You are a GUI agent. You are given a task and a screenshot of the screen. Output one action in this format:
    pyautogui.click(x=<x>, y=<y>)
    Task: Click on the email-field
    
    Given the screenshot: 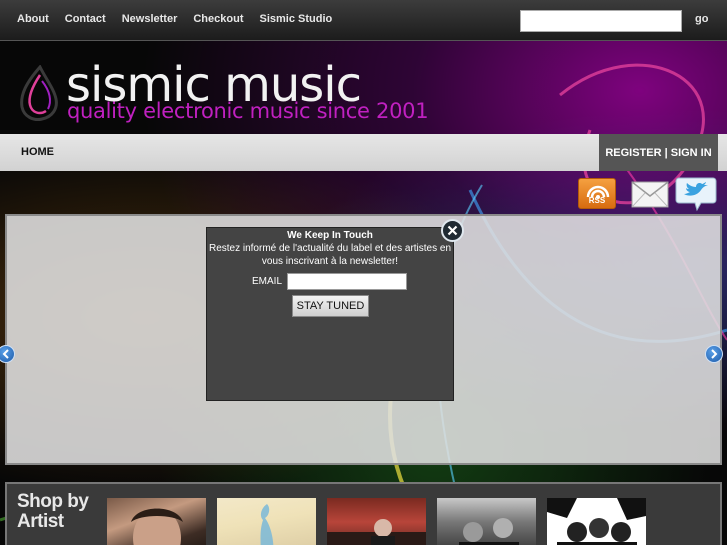 What is the action you would take?
    pyautogui.click(x=347, y=281)
    